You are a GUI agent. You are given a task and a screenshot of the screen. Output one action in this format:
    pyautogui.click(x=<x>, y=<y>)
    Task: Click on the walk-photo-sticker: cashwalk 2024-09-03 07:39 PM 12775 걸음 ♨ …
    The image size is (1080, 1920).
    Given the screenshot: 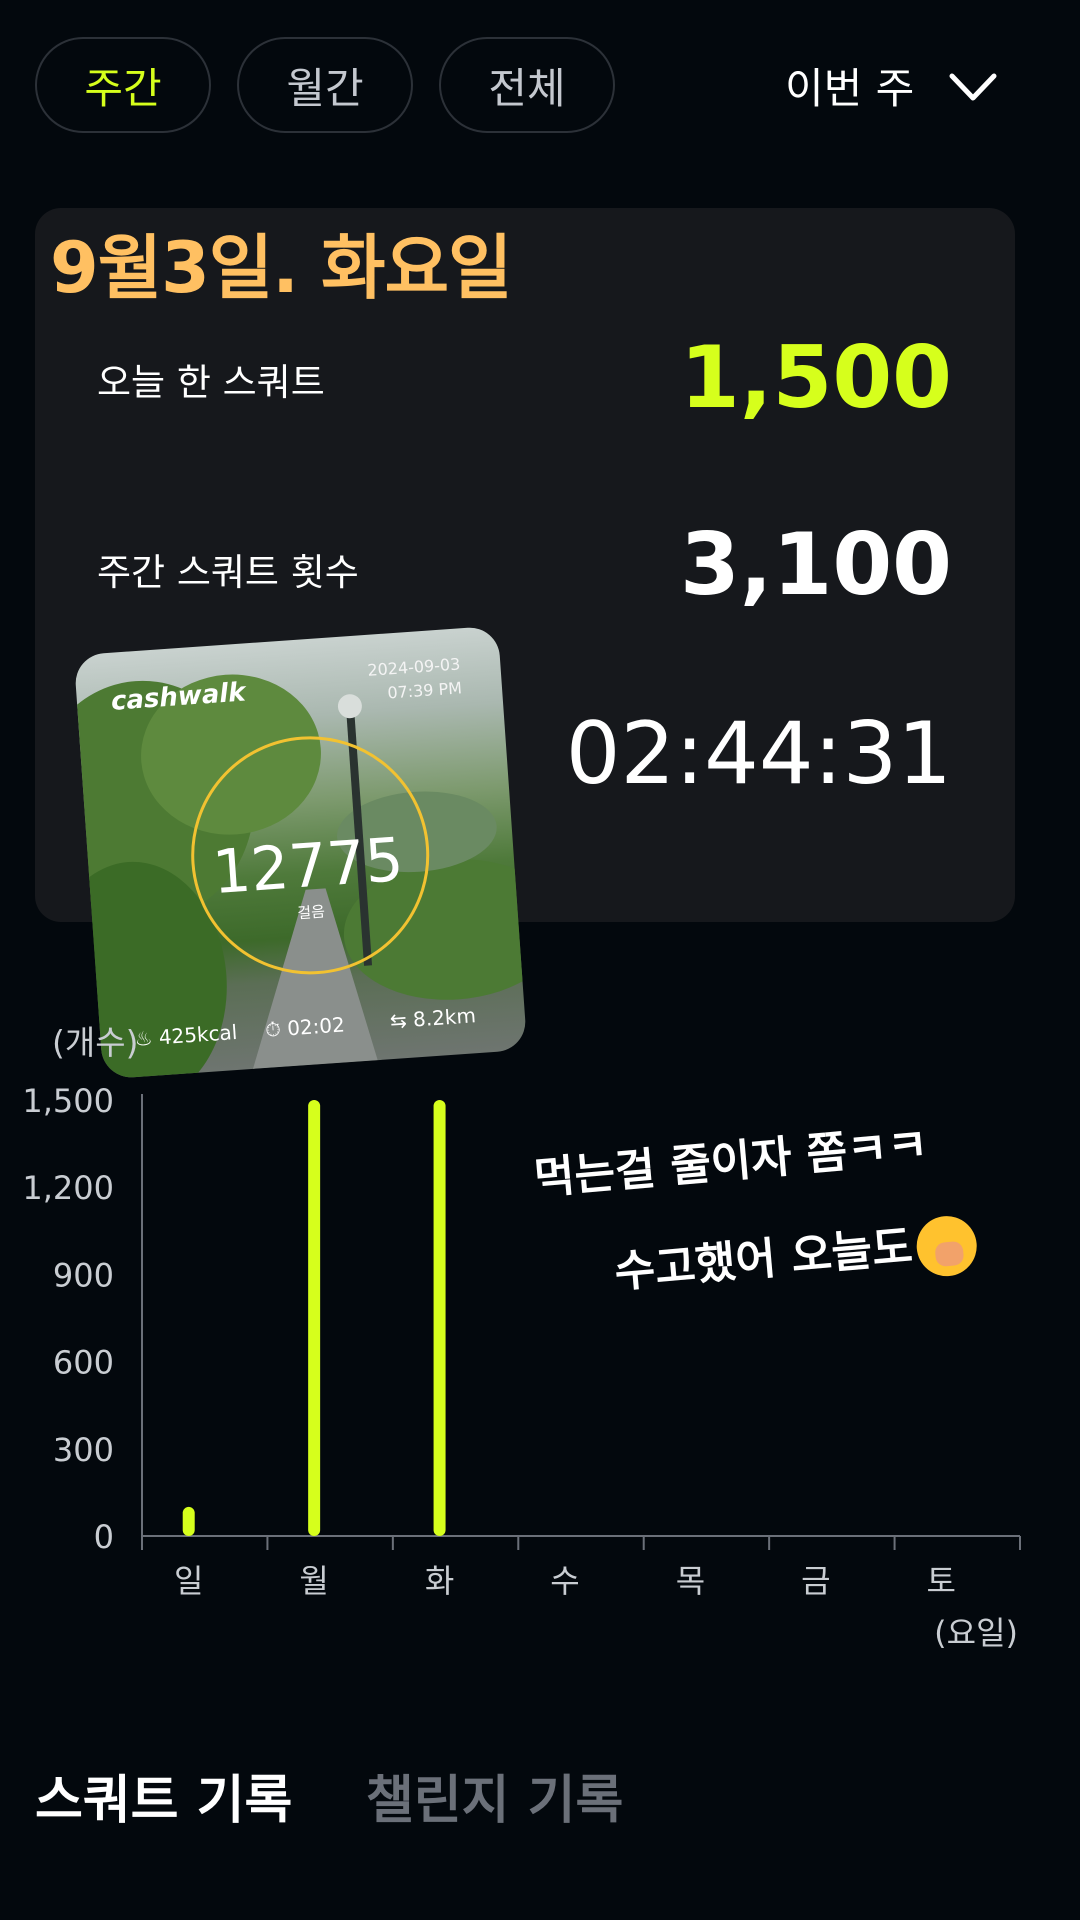 What is the action you would take?
    pyautogui.click(x=300, y=852)
    